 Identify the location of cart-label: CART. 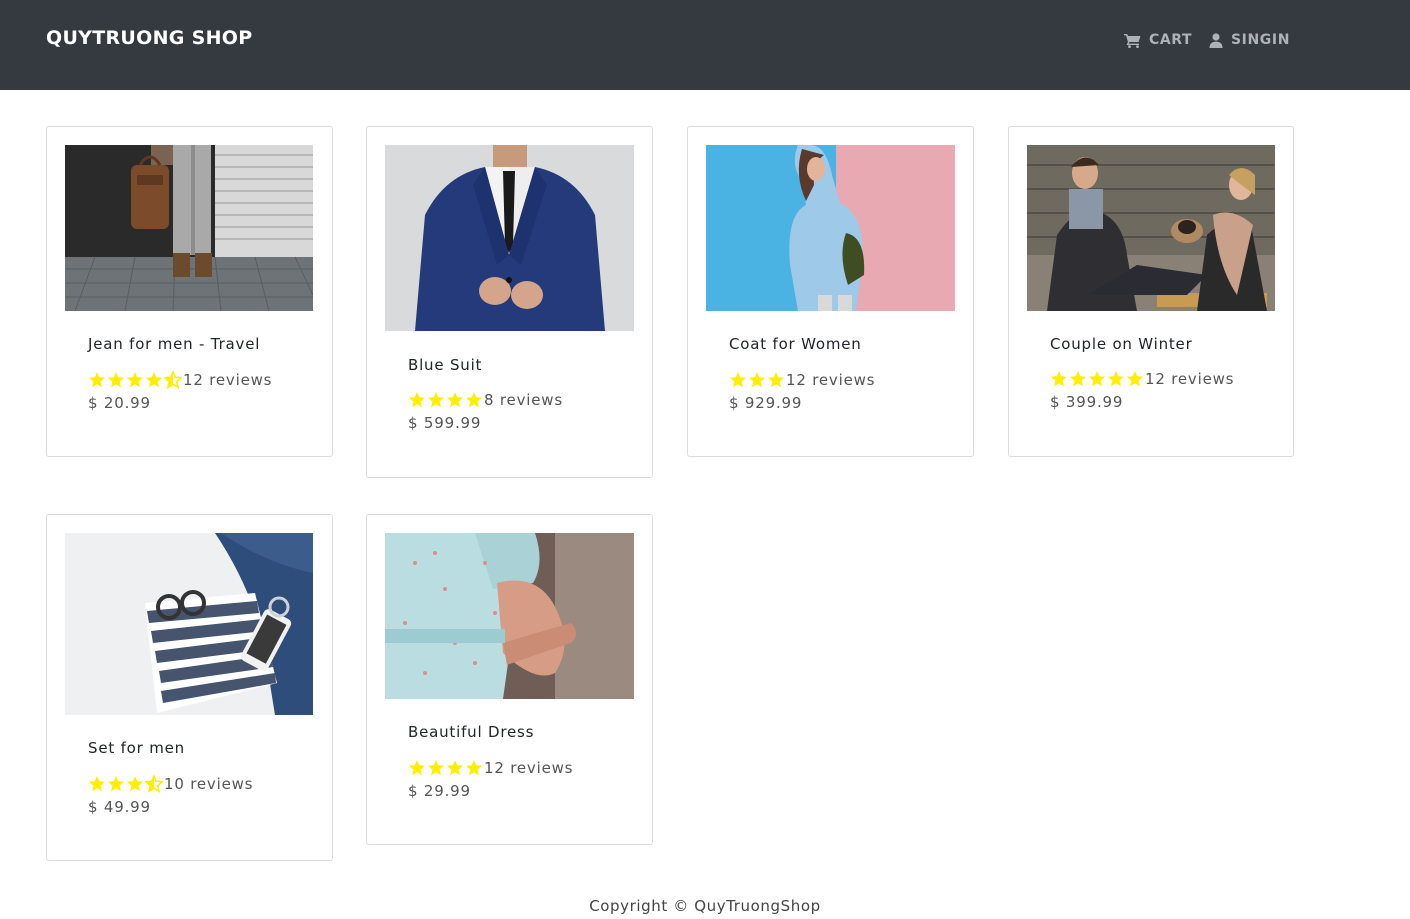
(1171, 40).